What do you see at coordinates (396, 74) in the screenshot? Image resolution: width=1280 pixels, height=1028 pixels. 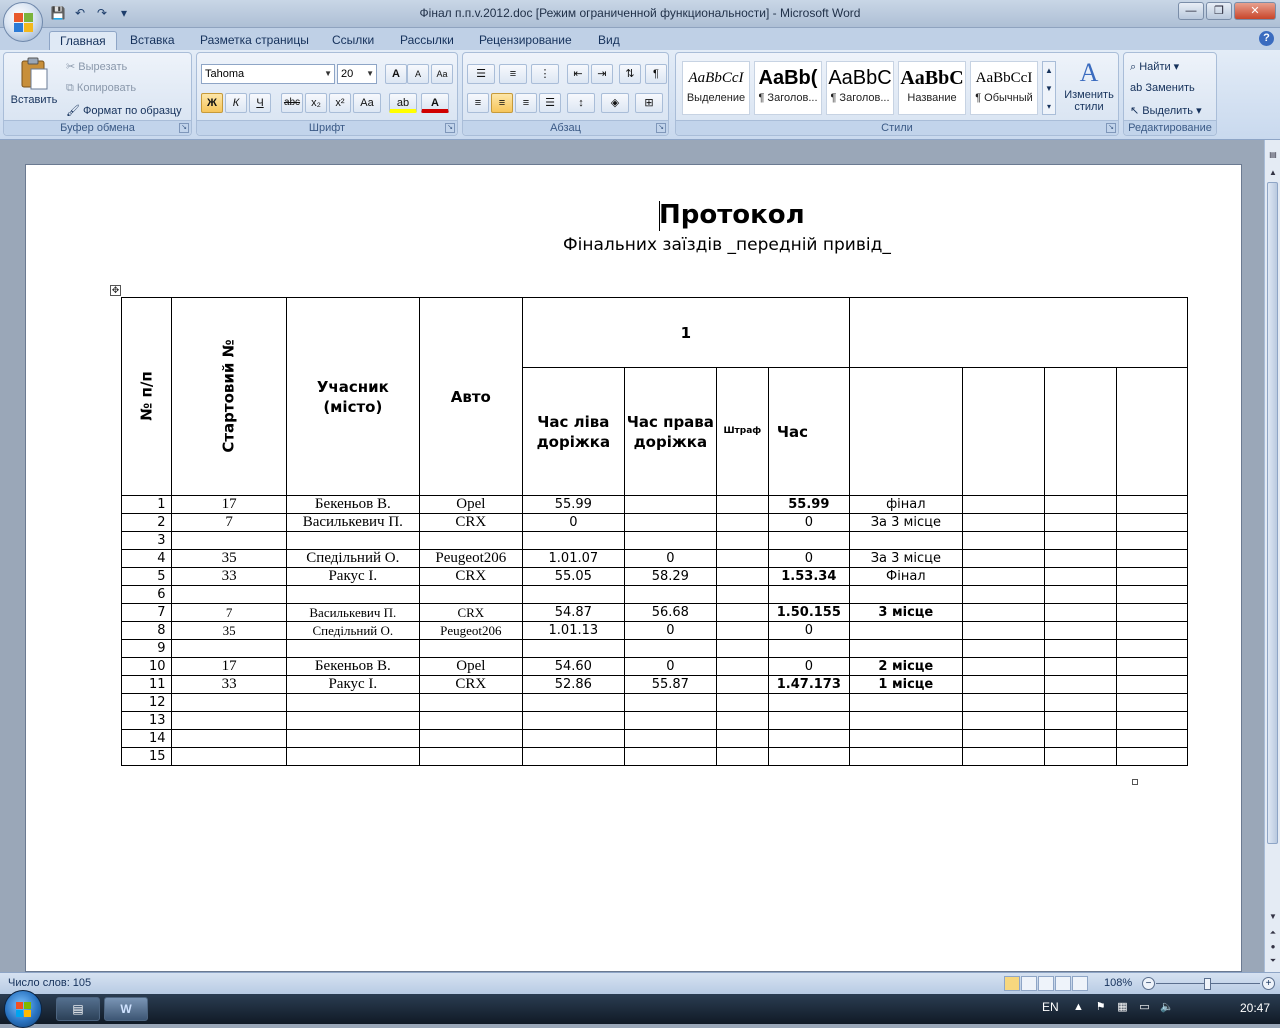 I see `grow-font-button: A` at bounding box center [396, 74].